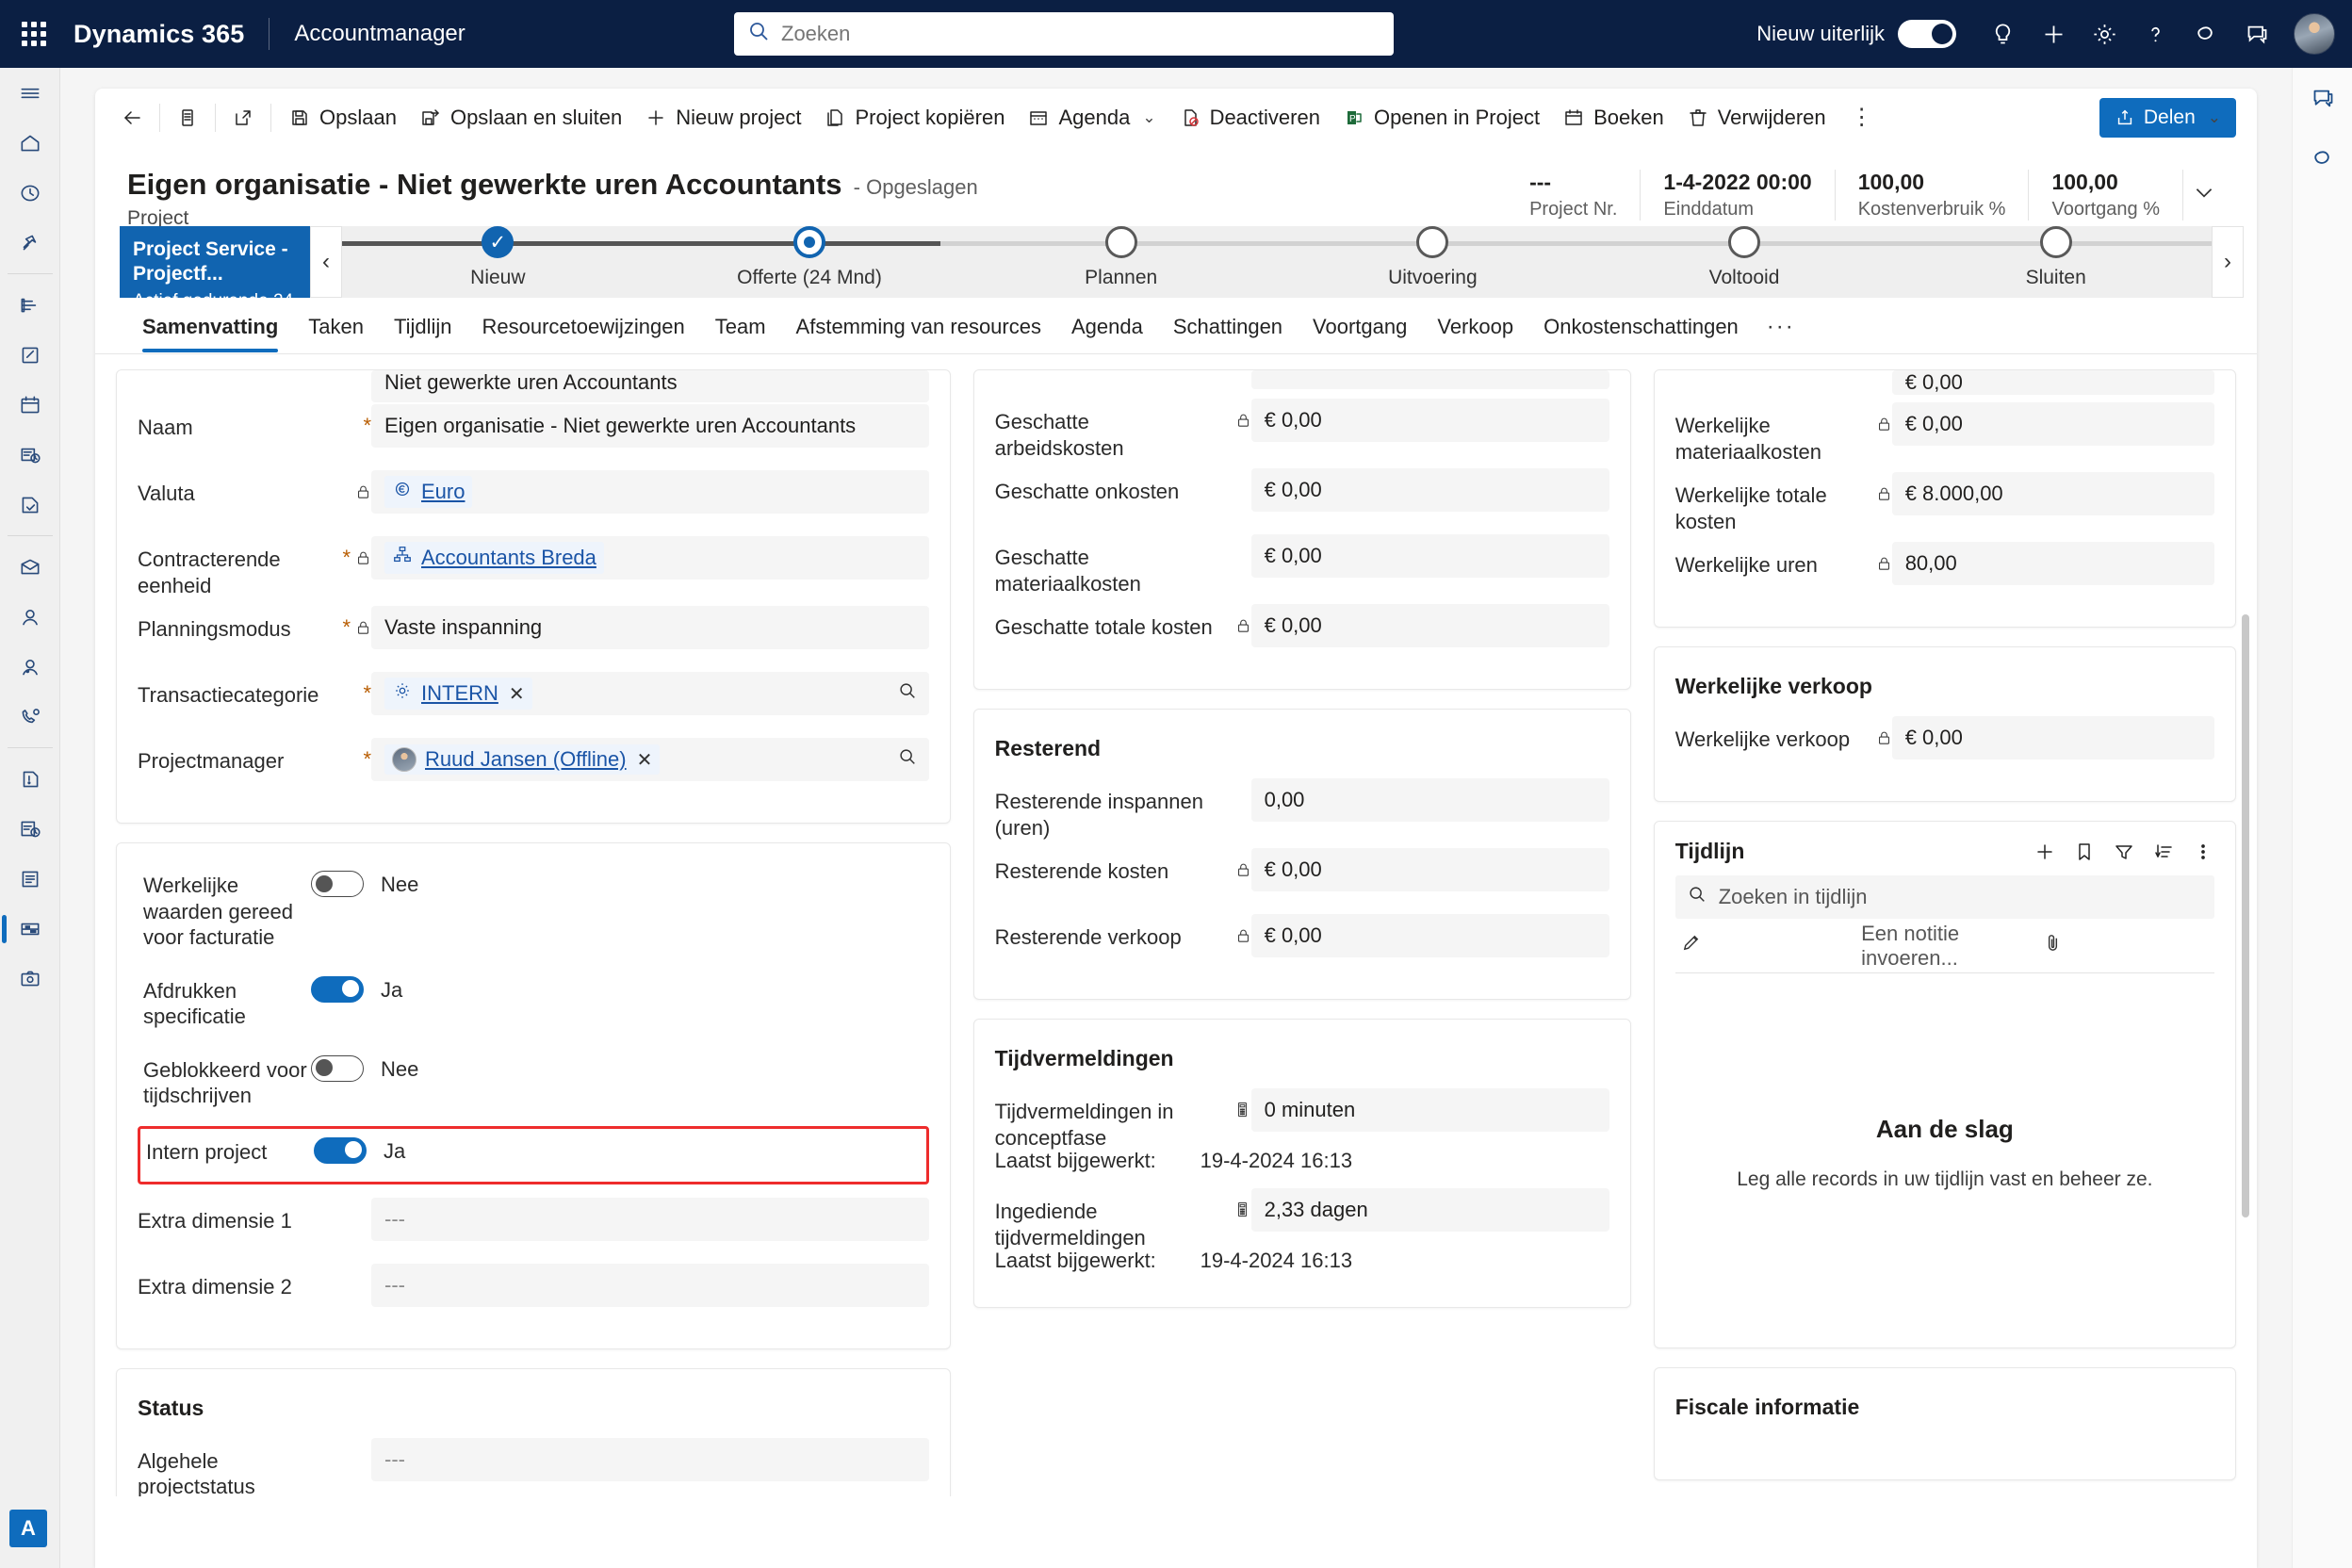 Image resolution: width=2352 pixels, height=1568 pixels. I want to click on copilot-icon, so click(2206, 34).